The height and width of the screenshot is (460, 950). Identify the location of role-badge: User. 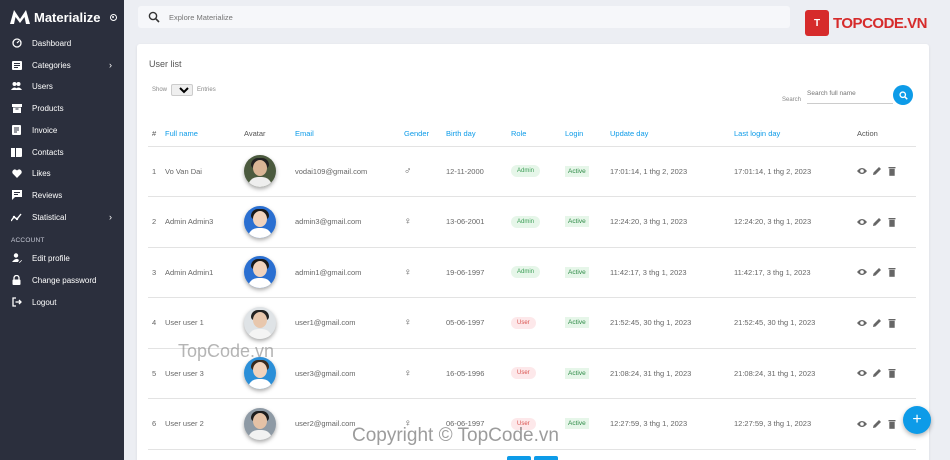
(523, 322).